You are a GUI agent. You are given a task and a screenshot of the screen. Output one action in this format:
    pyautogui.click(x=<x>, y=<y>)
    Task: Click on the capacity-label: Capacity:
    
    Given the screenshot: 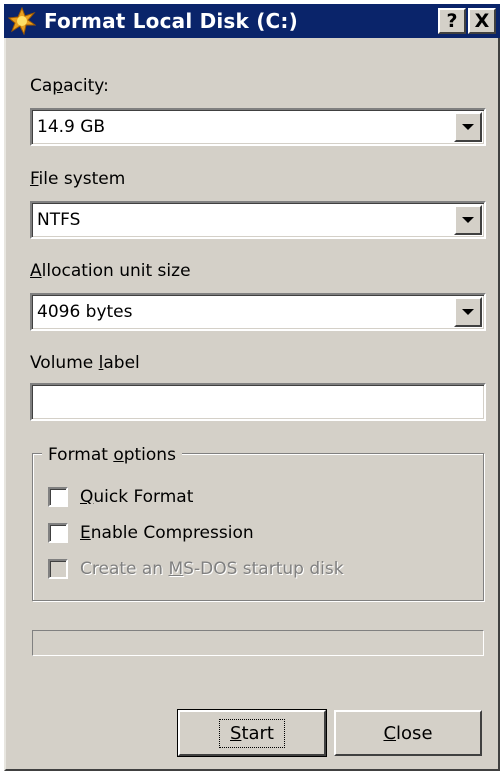 What is the action you would take?
    pyautogui.click(x=69, y=86)
    